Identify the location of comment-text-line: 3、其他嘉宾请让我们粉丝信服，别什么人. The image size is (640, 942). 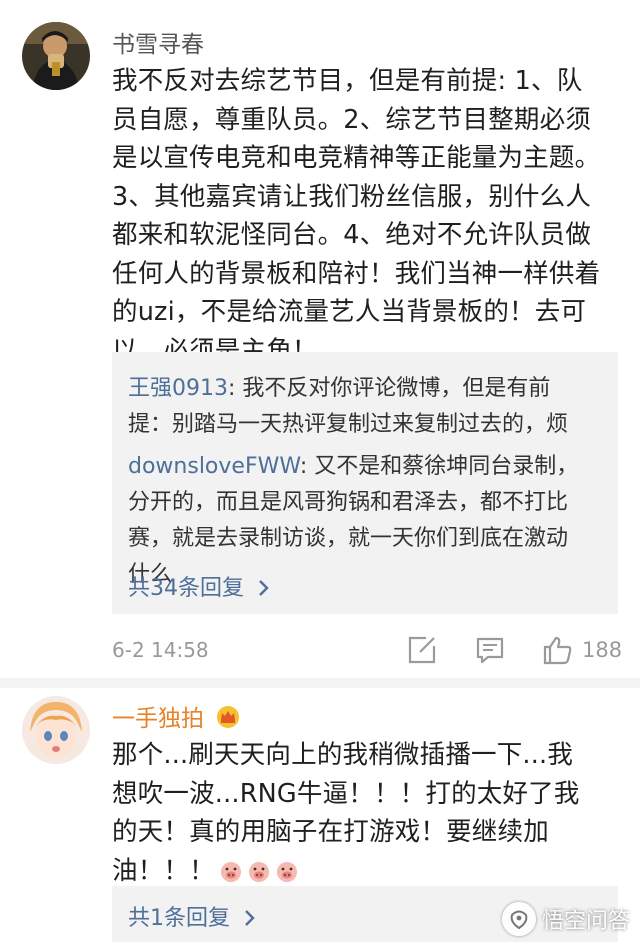
(352, 196).